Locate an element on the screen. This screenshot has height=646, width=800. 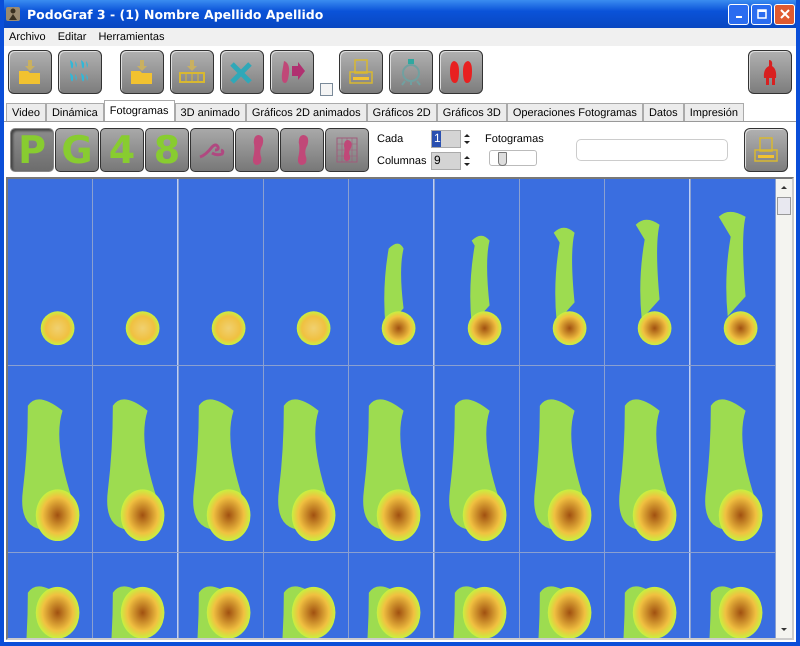
tab: Gráficos 2D is located at coordinates (401, 112).